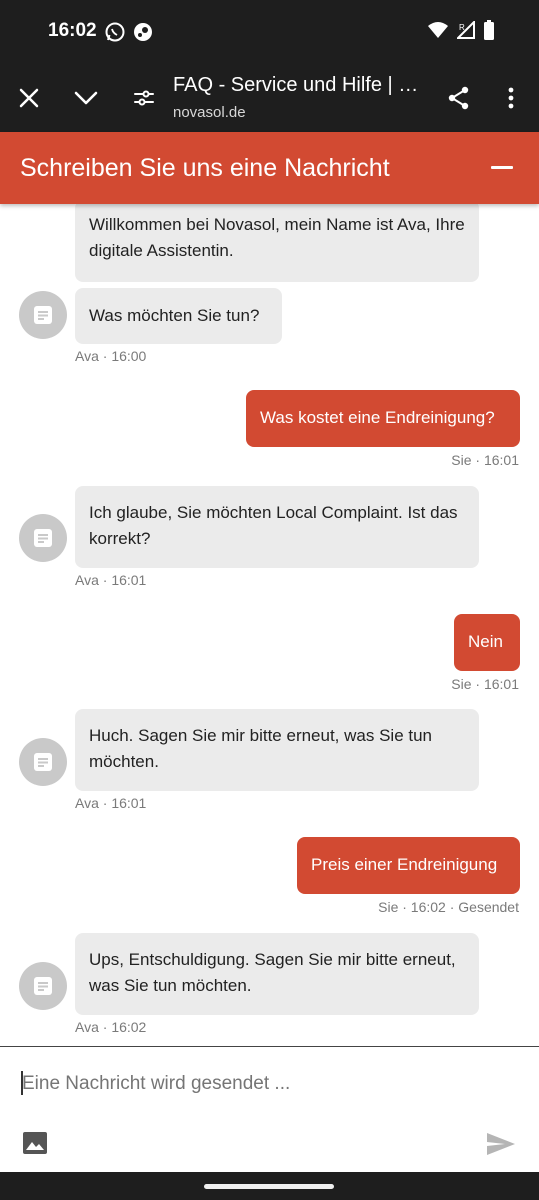  Describe the element at coordinates (269, 1109) in the screenshot. I see `message-composer` at that location.